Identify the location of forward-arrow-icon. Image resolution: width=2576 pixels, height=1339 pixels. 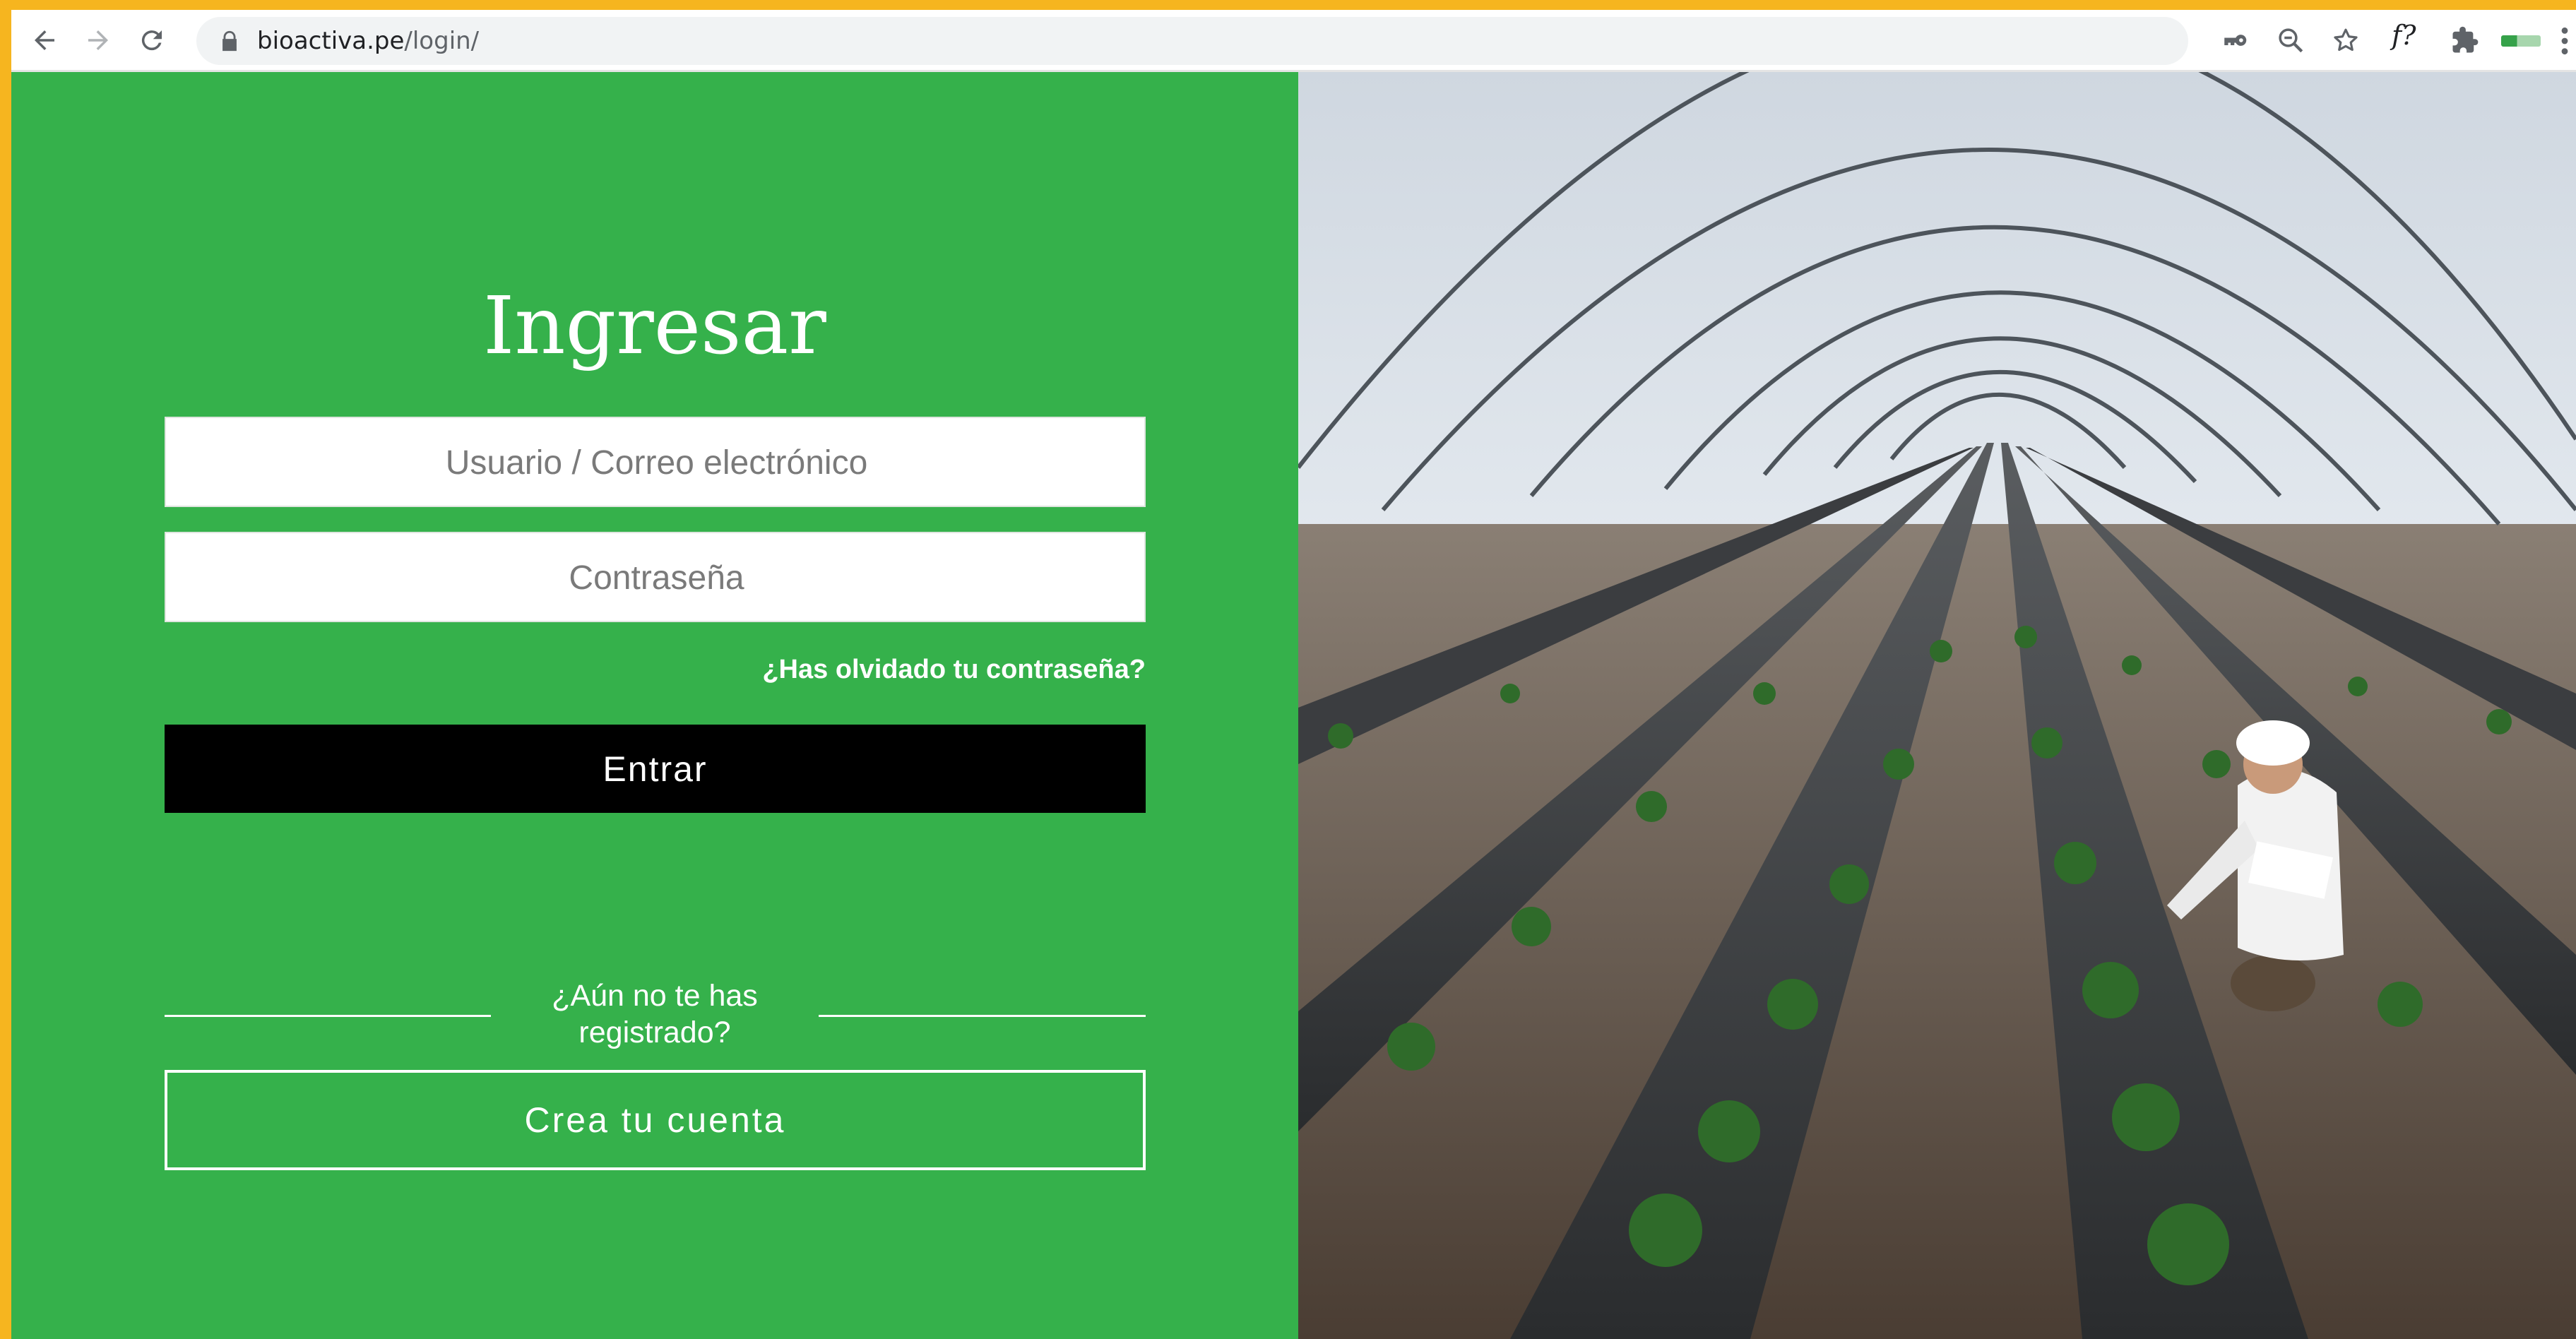
(98, 40).